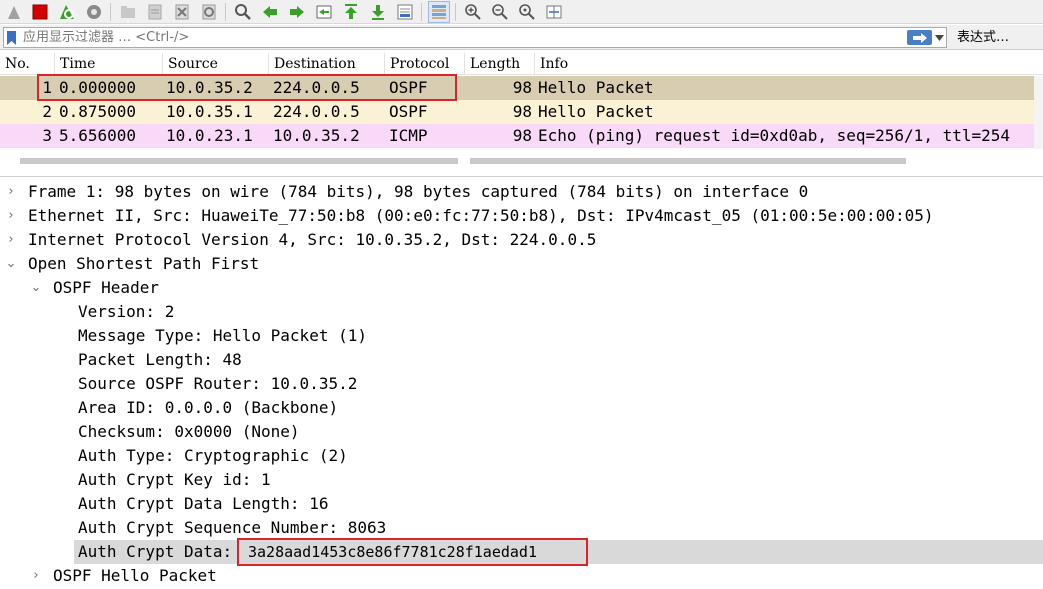 The height and width of the screenshot is (589, 1043). Describe the element at coordinates (218, 383) in the screenshot. I see `tree-label: Source OSPF Router: 10.0.35.2` at that location.